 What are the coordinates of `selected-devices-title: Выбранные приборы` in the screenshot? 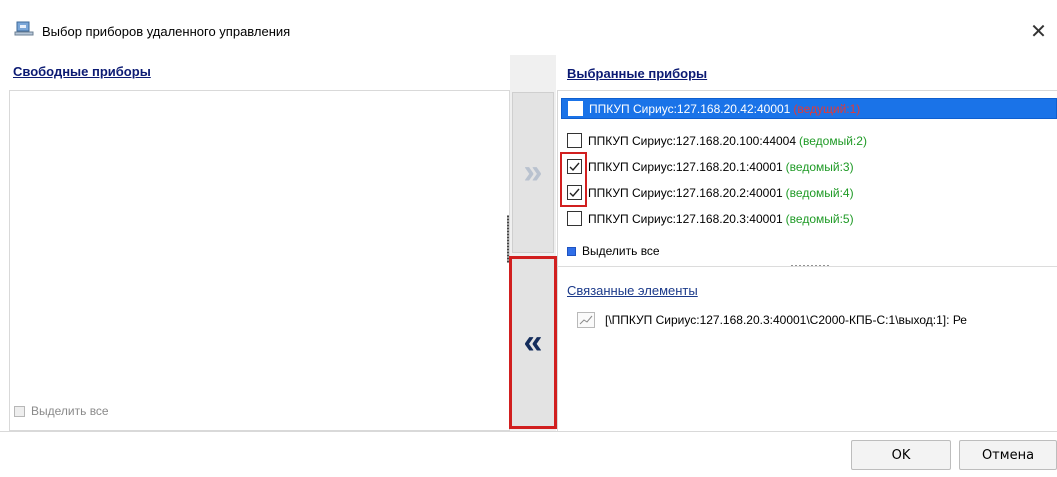 It's located at (637, 73).